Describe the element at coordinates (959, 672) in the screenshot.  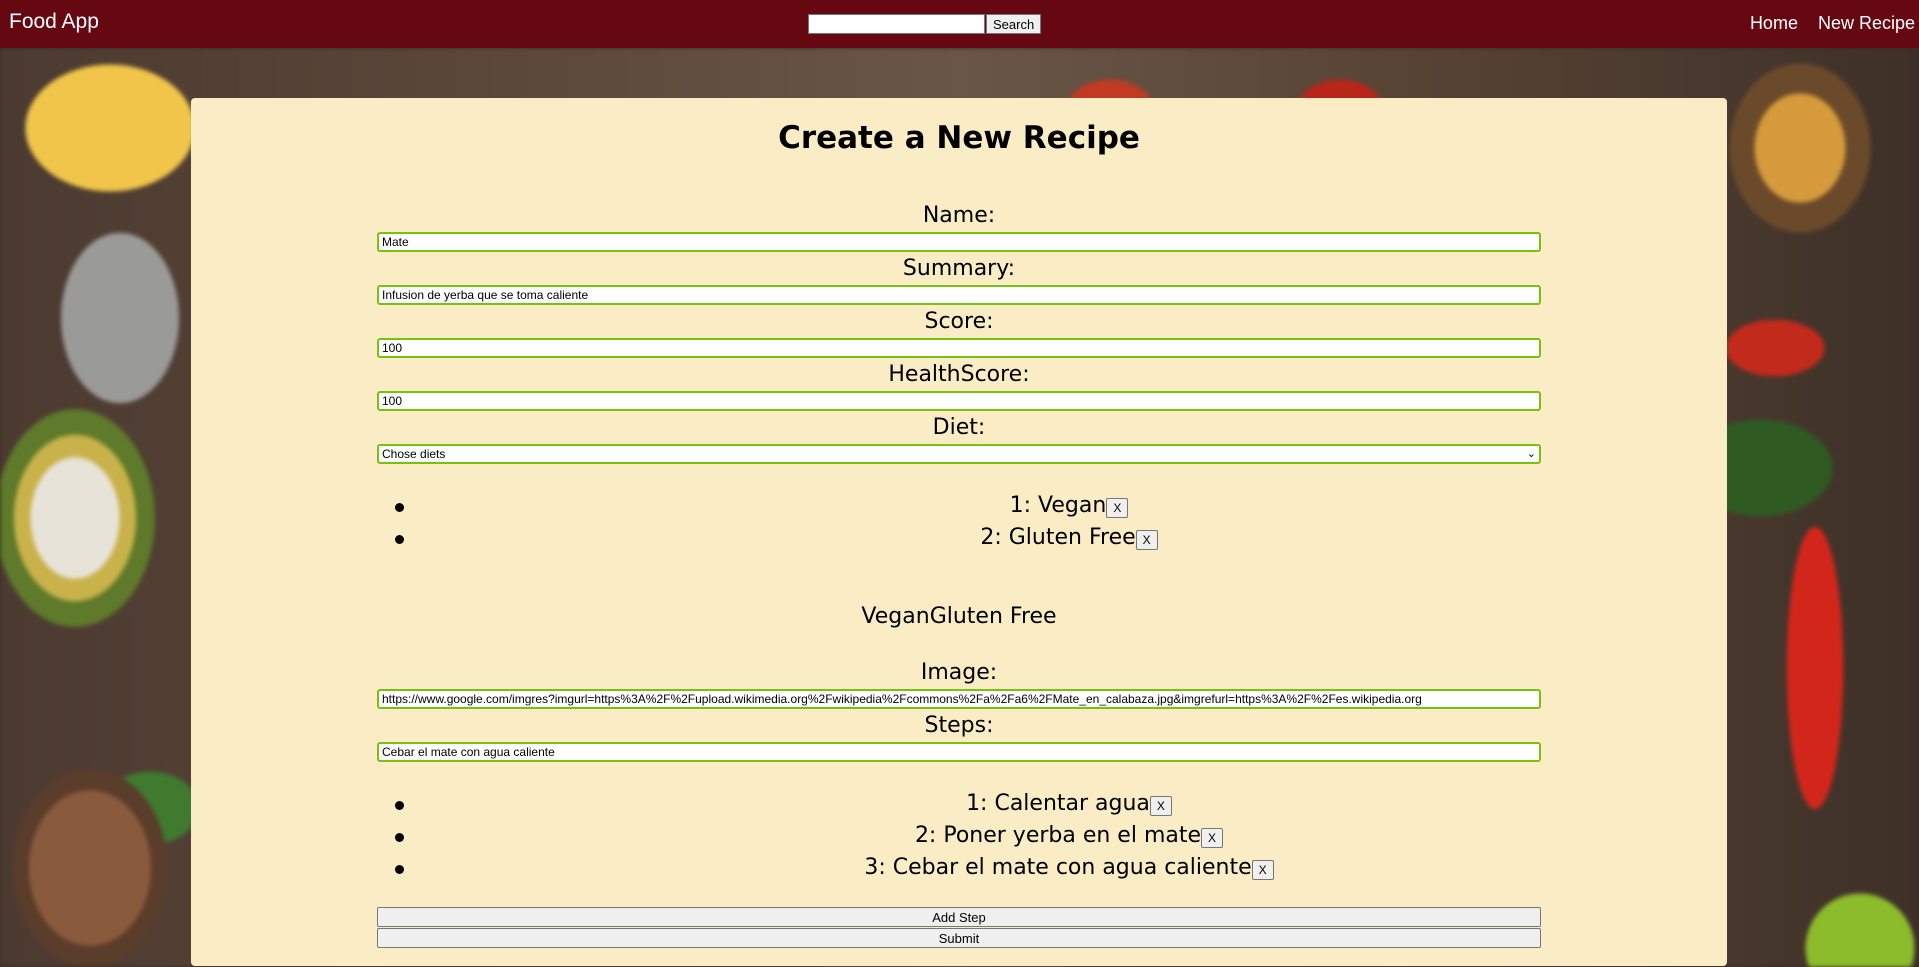
I see `image-label: Image:` at that location.